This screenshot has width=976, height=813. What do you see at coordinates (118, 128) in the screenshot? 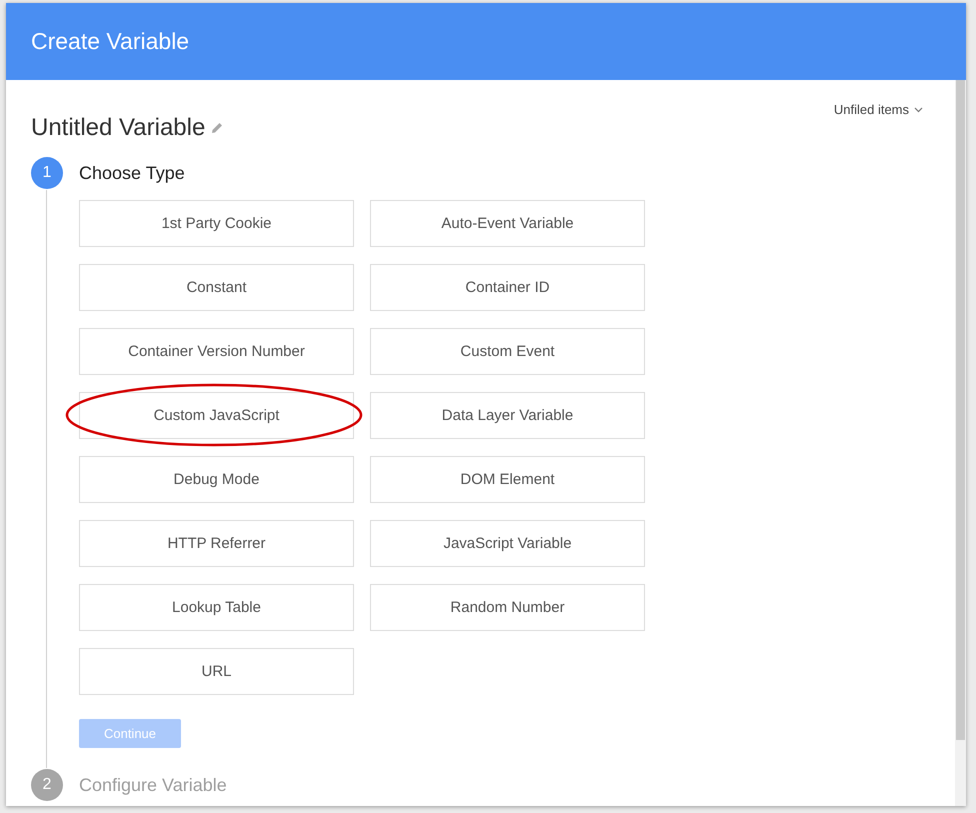
I see `variable-name: Untitled Variable` at bounding box center [118, 128].